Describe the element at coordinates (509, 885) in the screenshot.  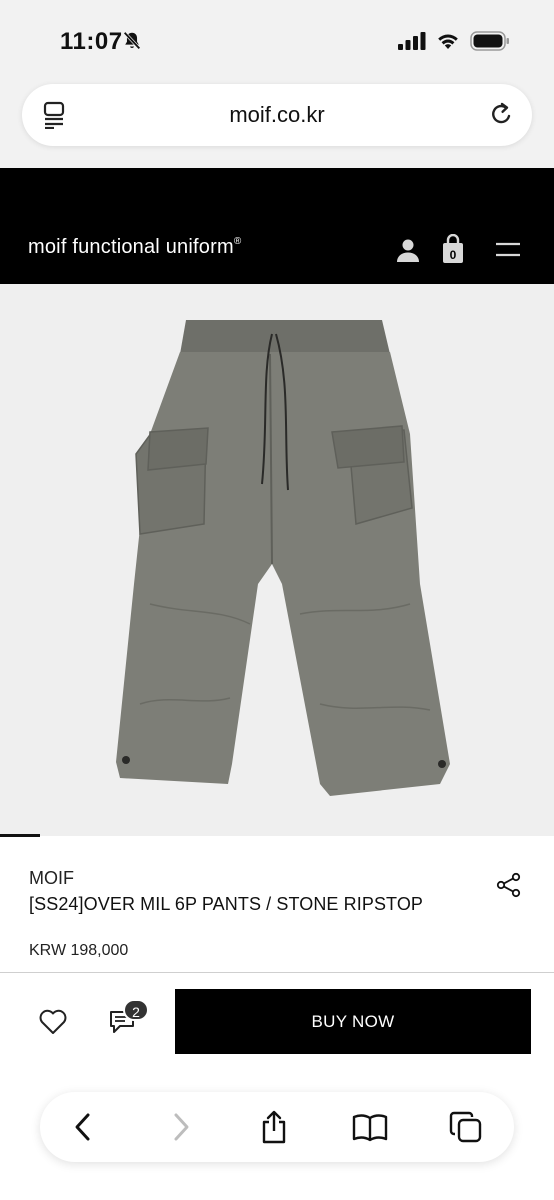
I see `share-icon` at that location.